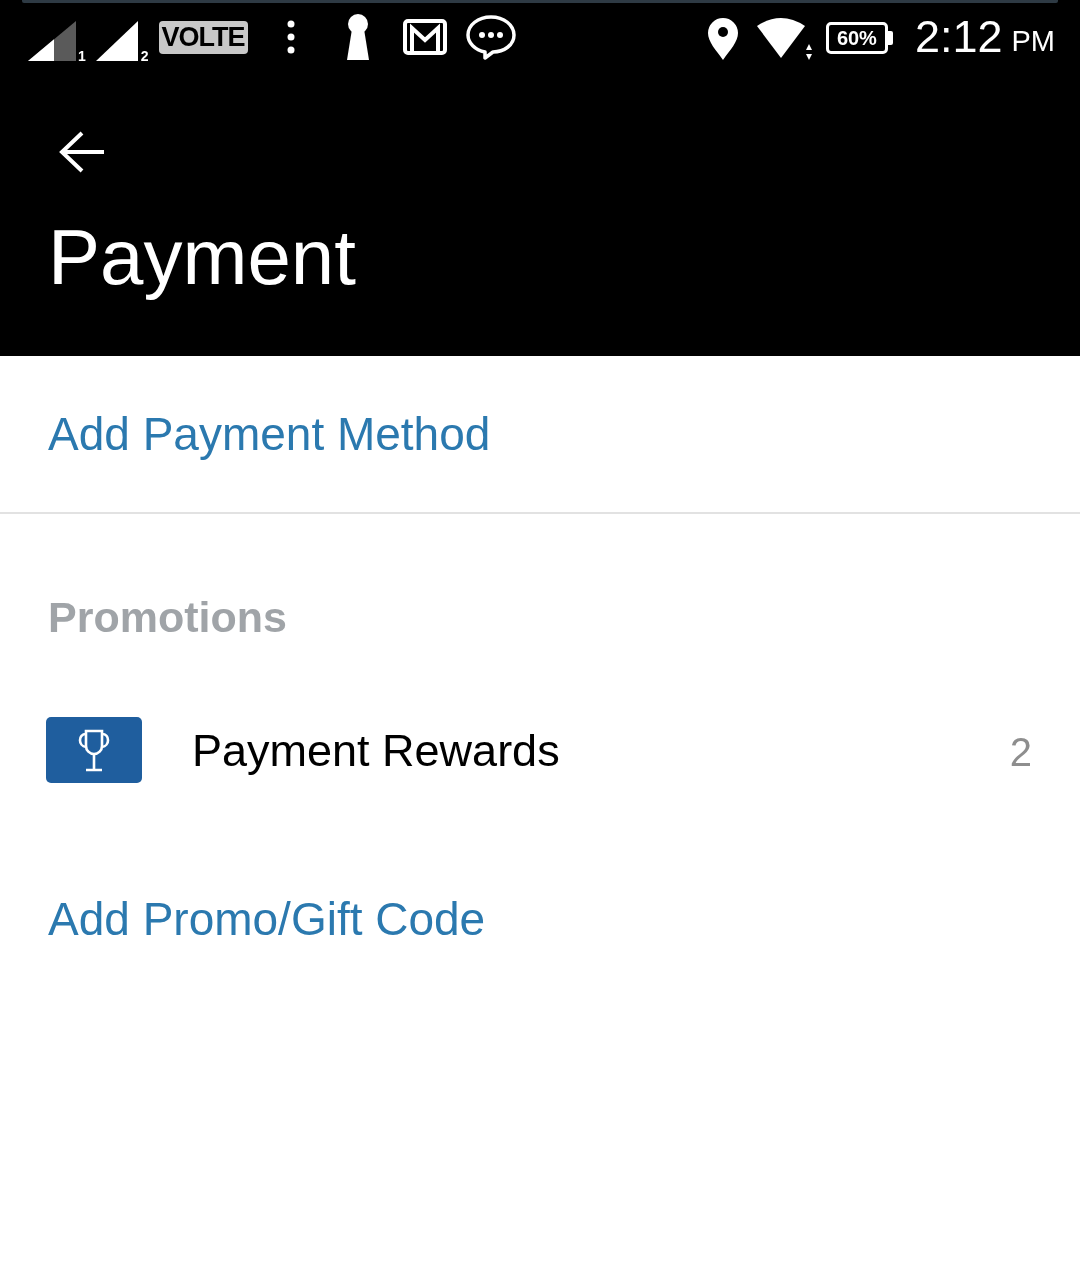 The image size is (1080, 1272). I want to click on more-vertical-icon, so click(290, 36).